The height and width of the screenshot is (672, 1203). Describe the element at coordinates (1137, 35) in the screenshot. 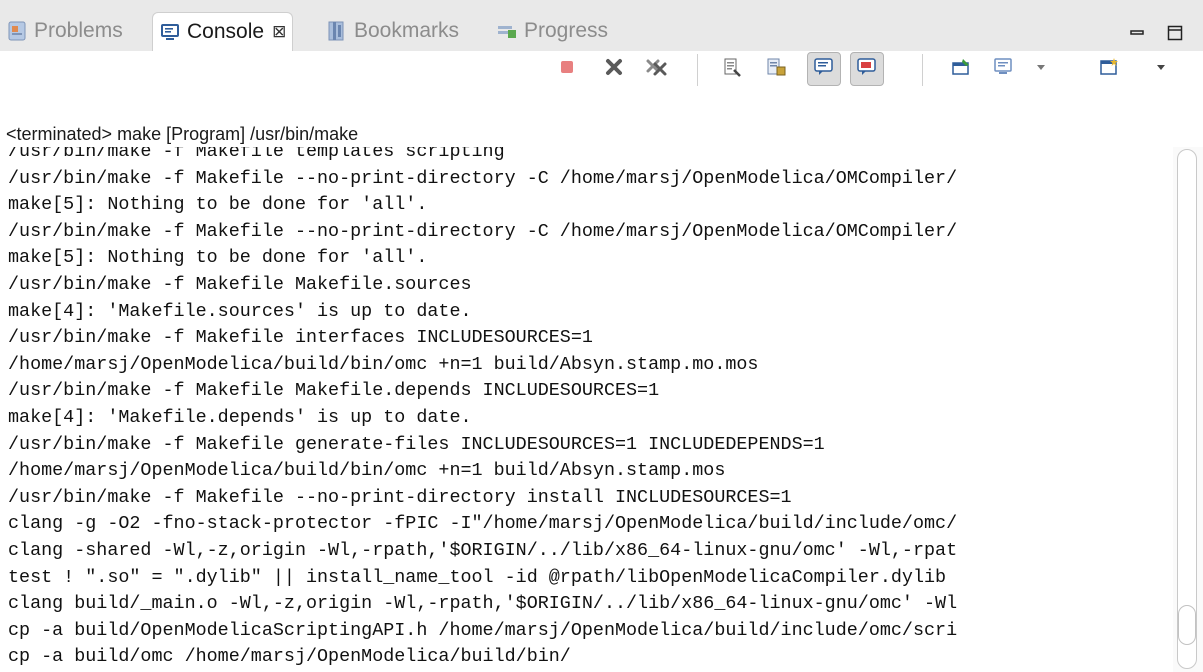

I see `minimize-button` at that location.